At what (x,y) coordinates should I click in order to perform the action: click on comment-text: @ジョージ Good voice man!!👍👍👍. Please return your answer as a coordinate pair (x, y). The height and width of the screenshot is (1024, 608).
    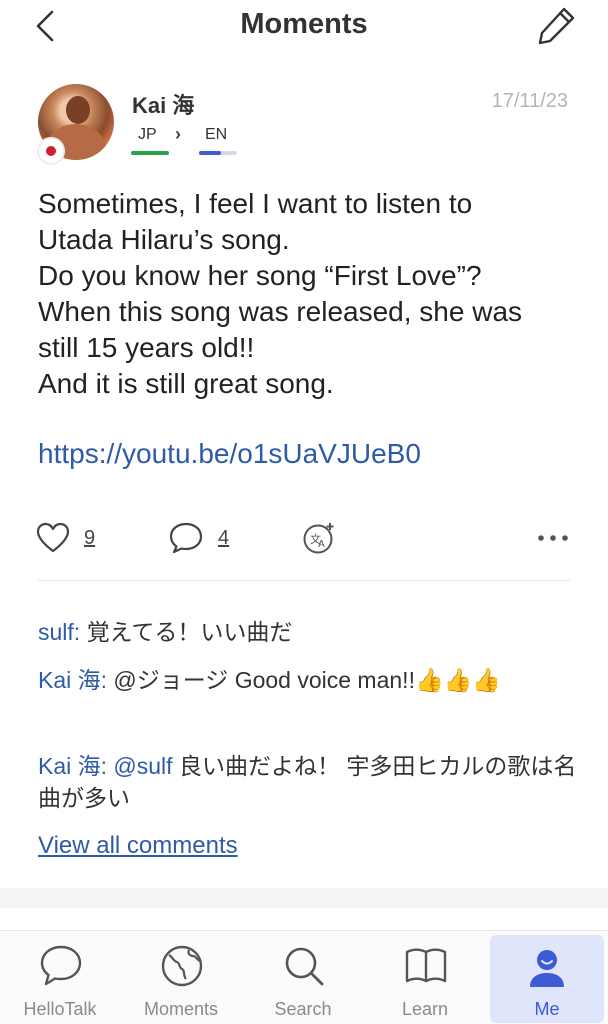
    Looking at the image, I should click on (304, 680).